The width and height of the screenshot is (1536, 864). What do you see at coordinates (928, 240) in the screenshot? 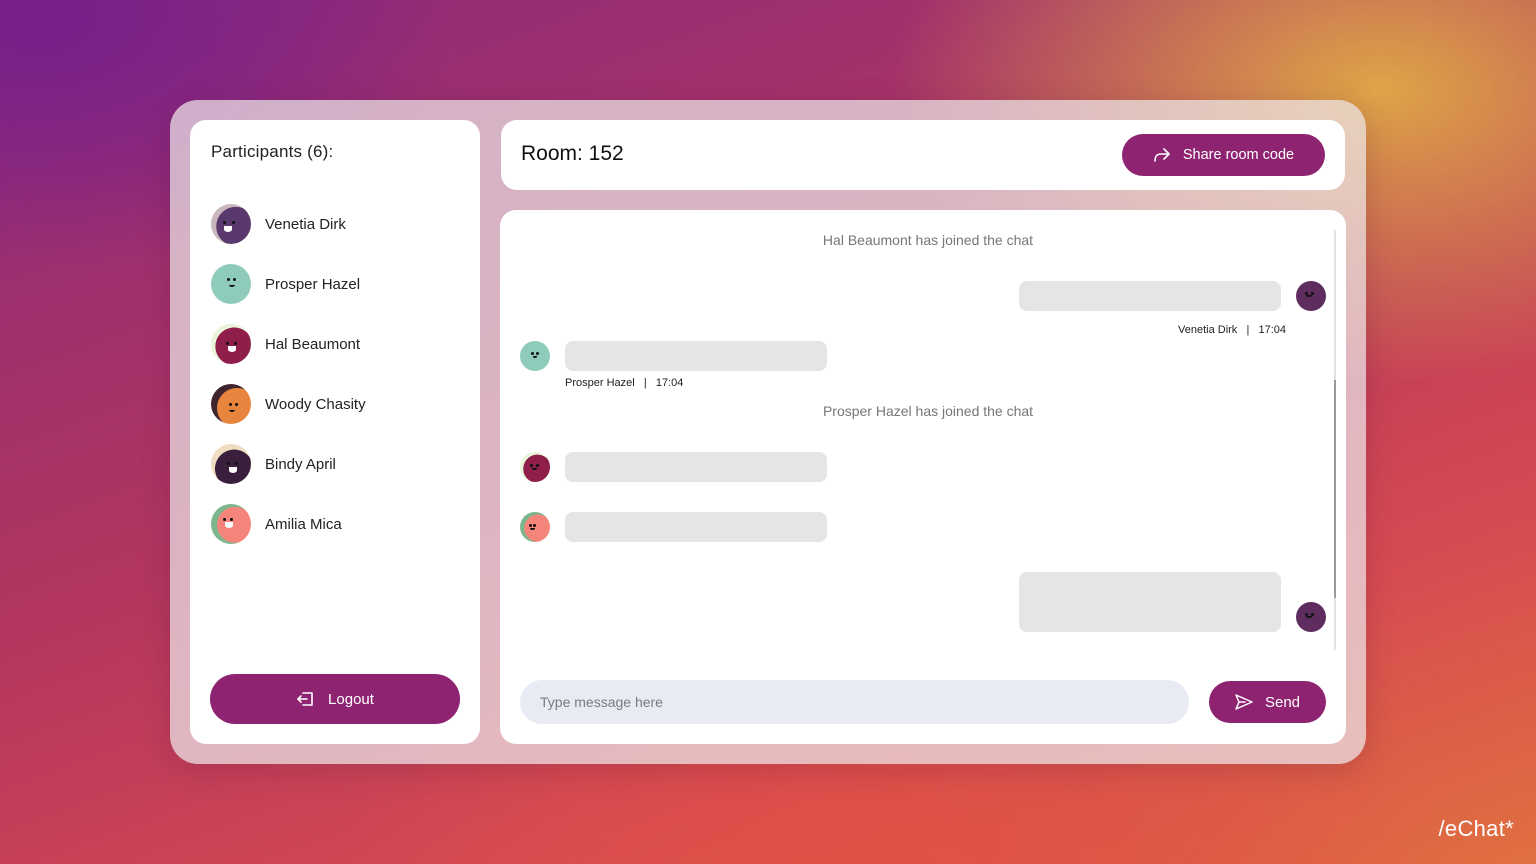
I see `system-message: Hal Beaumont has joined the chat` at bounding box center [928, 240].